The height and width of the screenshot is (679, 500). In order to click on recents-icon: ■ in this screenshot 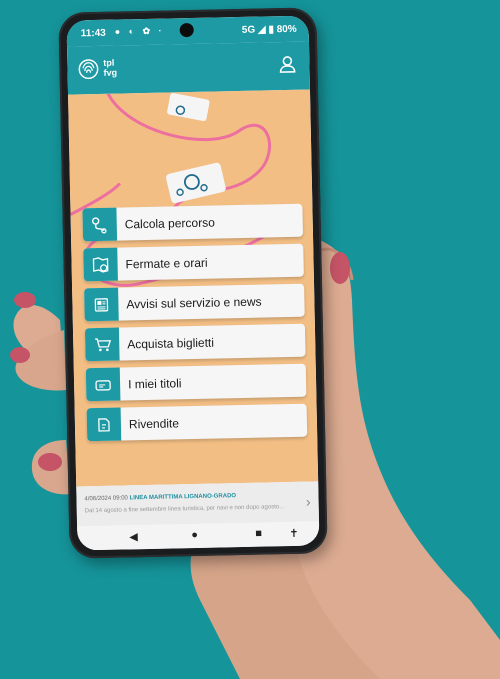, I will do `click(258, 534)`.